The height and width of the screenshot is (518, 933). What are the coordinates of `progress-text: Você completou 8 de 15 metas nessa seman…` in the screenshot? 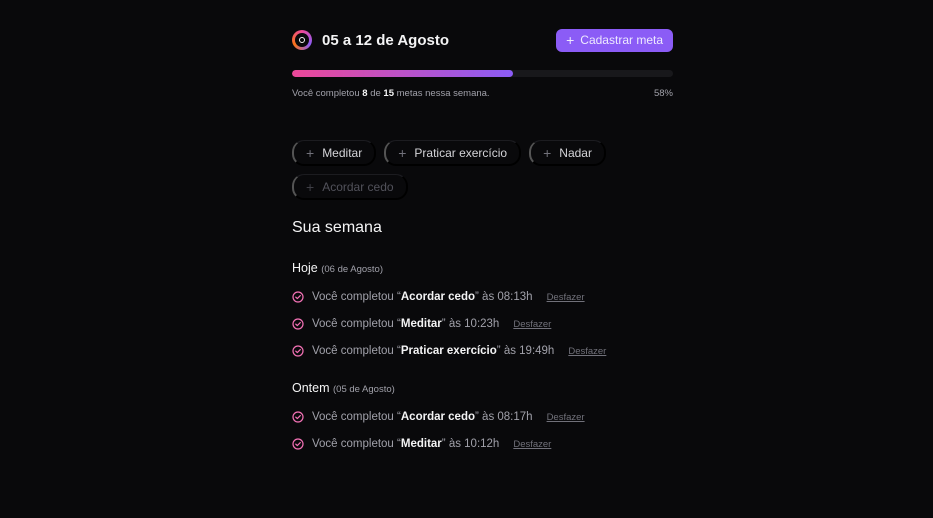 It's located at (391, 93).